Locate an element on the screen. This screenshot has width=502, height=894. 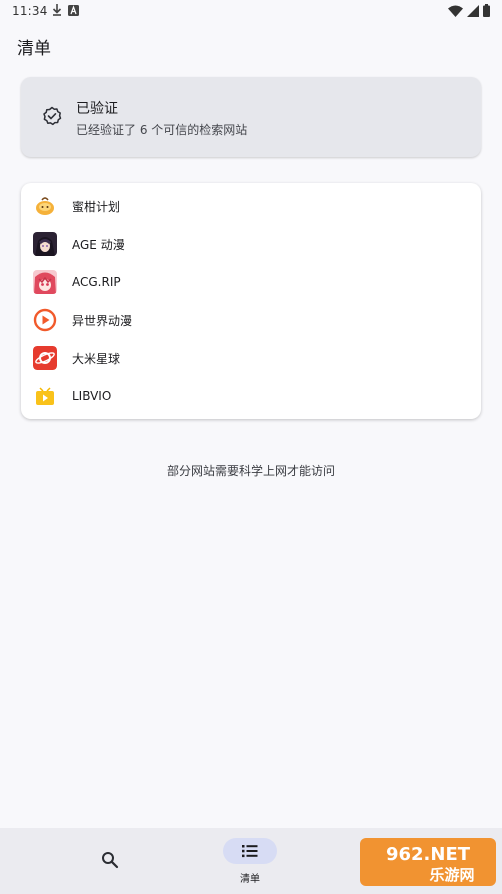
status-bar: 11:34 is located at coordinates (251, 11).